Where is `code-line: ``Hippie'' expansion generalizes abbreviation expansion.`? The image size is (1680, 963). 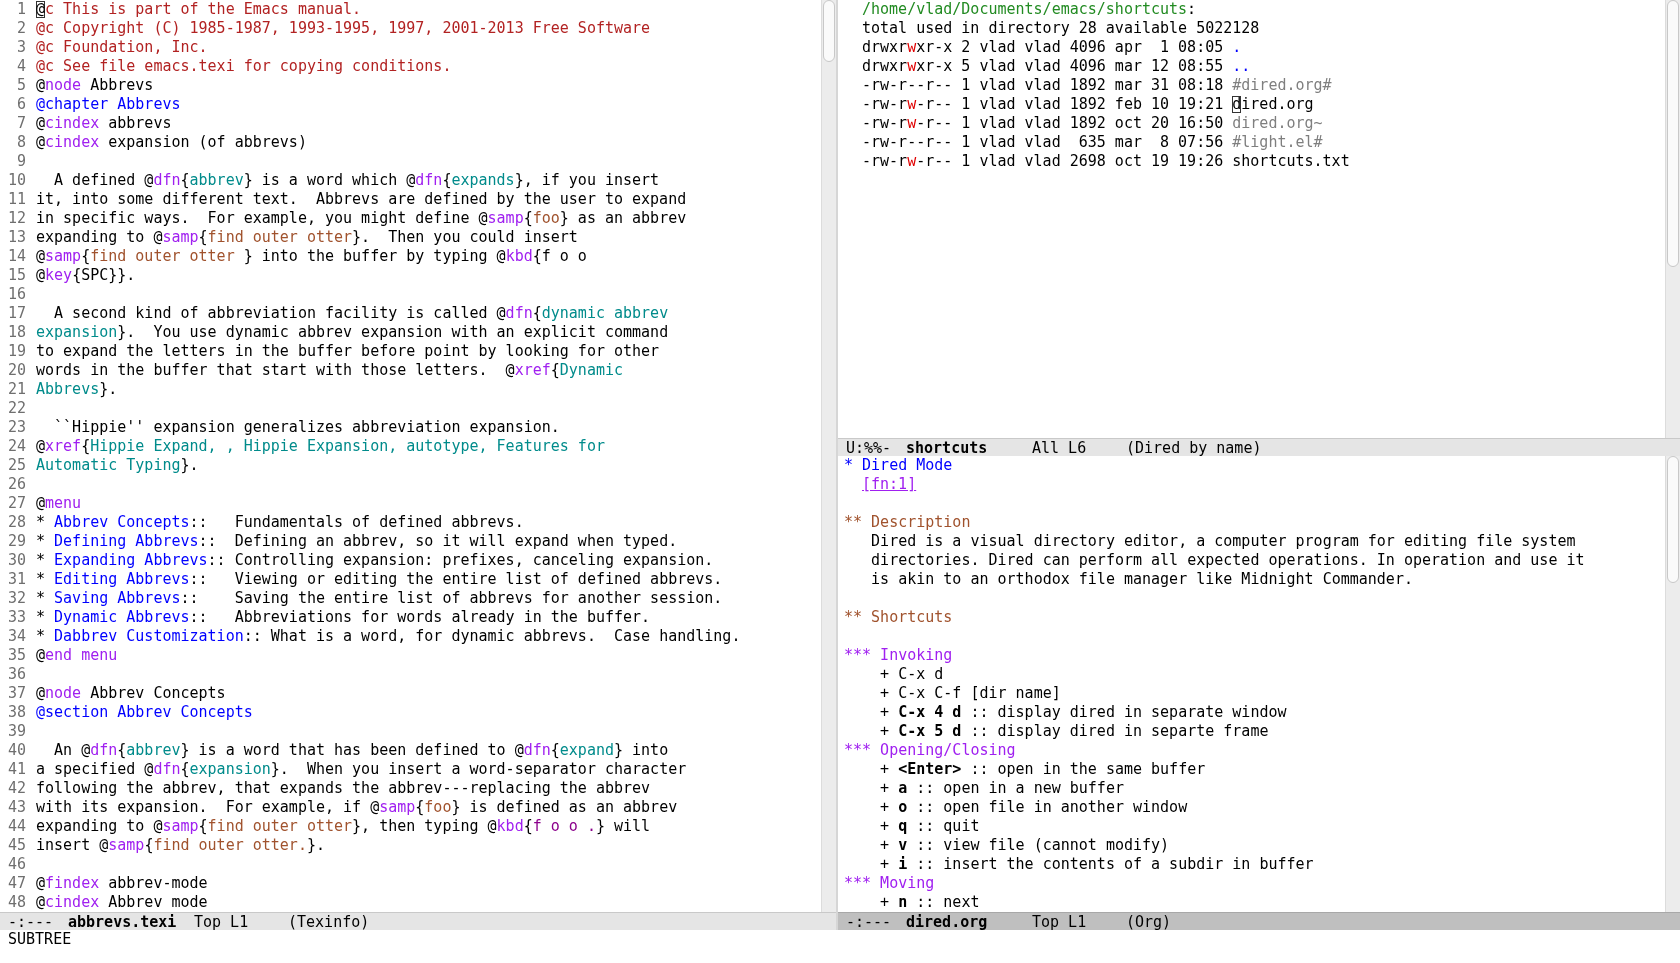 code-line: ``Hippie'' expansion generalizes abbreviation expansion. is located at coordinates (306, 427).